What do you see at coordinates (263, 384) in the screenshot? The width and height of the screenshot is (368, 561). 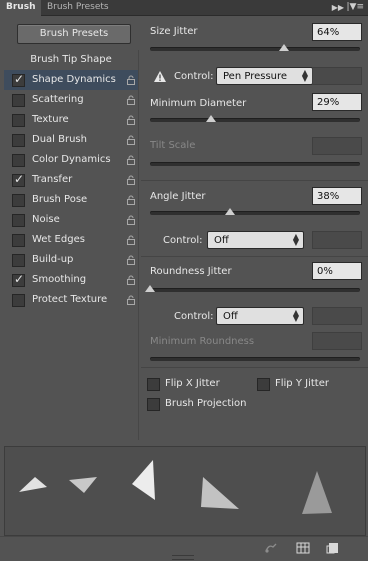 I see `flip-y-jitter-checkbox` at bounding box center [263, 384].